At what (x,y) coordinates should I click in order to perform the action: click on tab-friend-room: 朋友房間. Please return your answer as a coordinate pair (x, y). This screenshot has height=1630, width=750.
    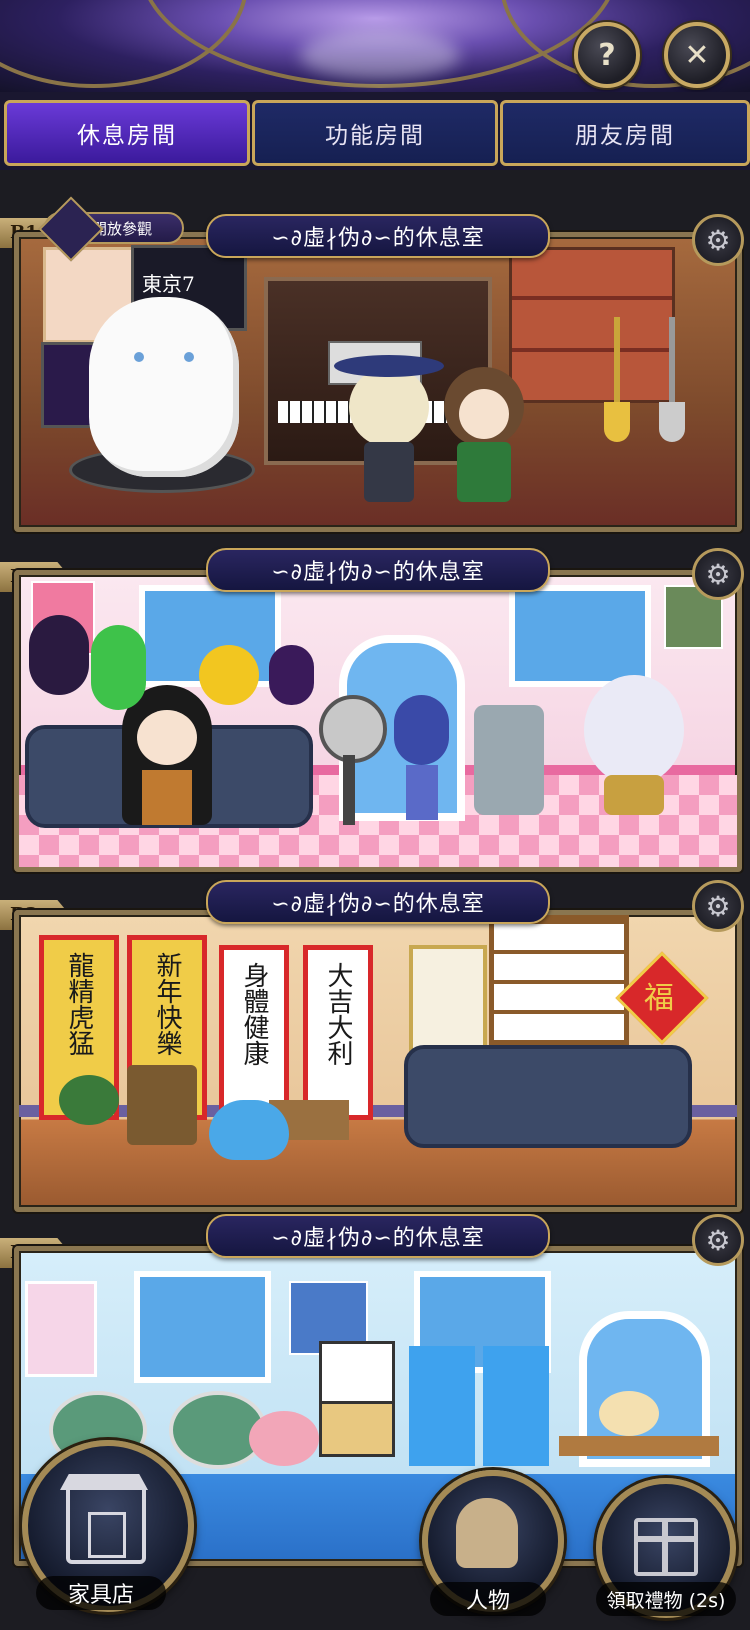
    Looking at the image, I should click on (625, 133).